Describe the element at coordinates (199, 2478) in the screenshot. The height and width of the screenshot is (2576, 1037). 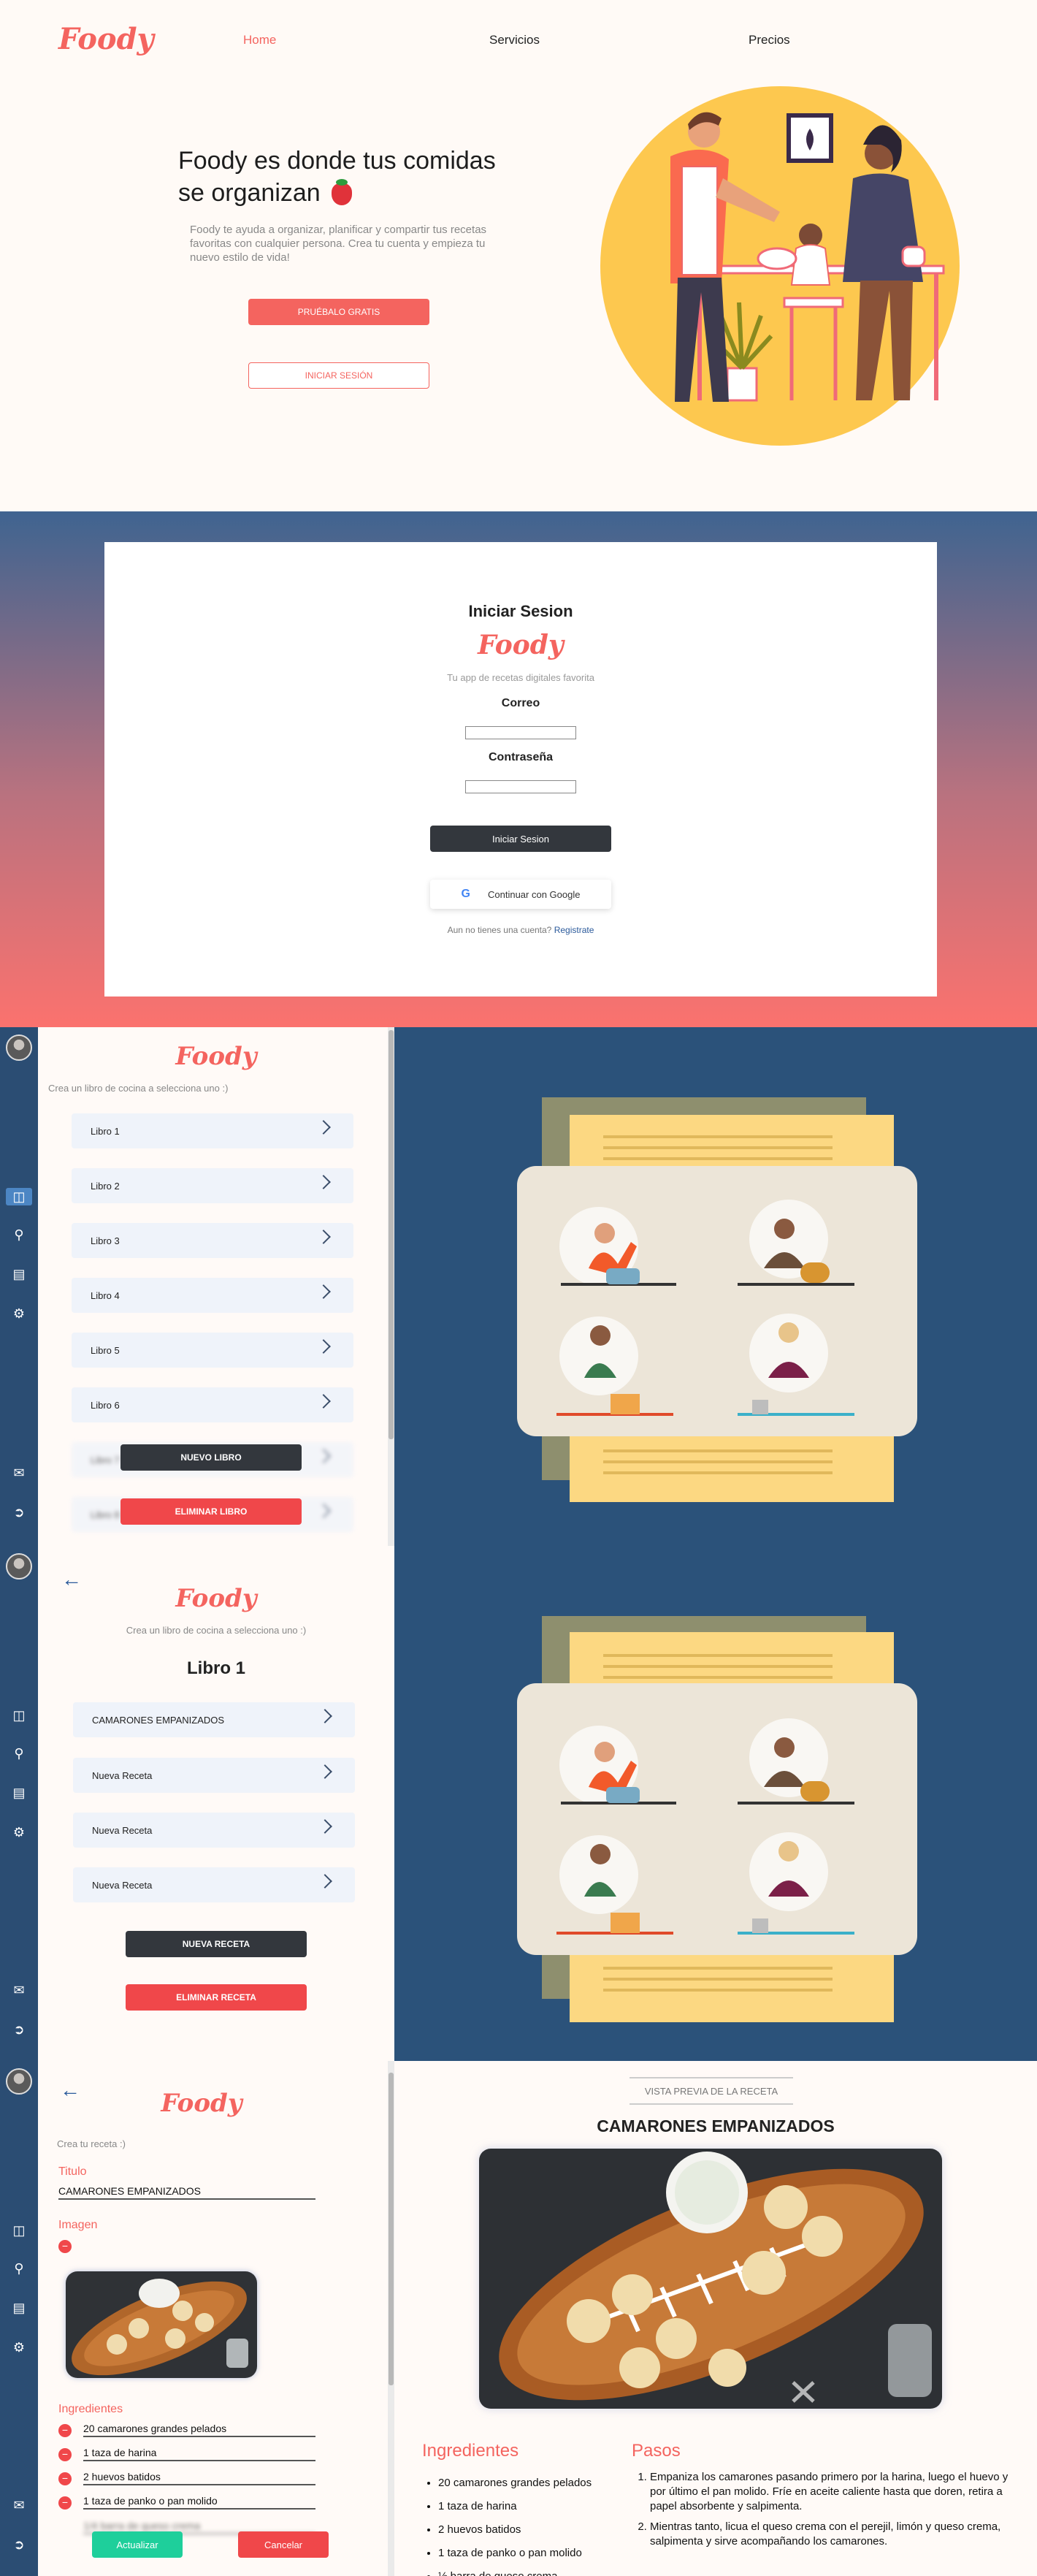
I see `ingredient-input: 2 huevos batidos` at that location.